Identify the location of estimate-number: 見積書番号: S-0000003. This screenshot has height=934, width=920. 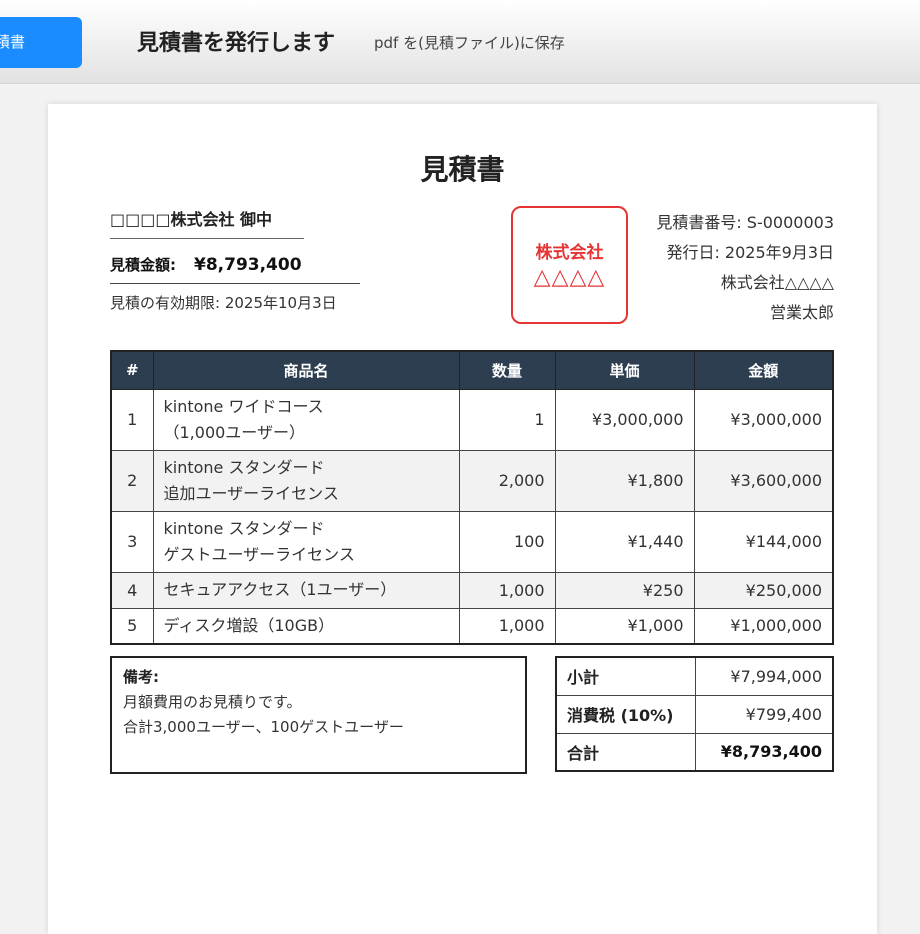
(745, 222).